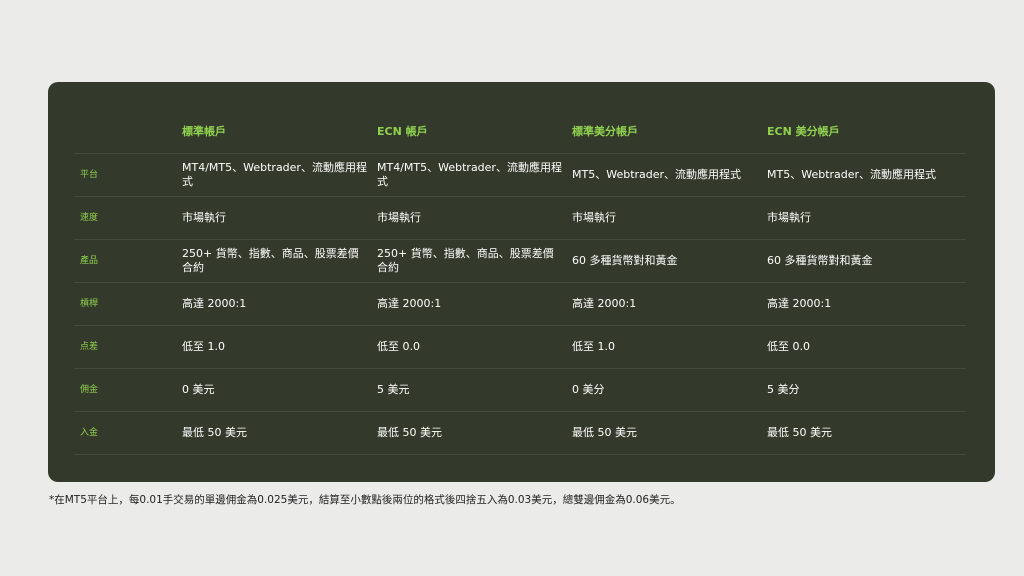 The height and width of the screenshot is (576, 1024). What do you see at coordinates (605, 131) in the screenshot?
I see `column-header-standard-cent: 標準美分帳戶` at bounding box center [605, 131].